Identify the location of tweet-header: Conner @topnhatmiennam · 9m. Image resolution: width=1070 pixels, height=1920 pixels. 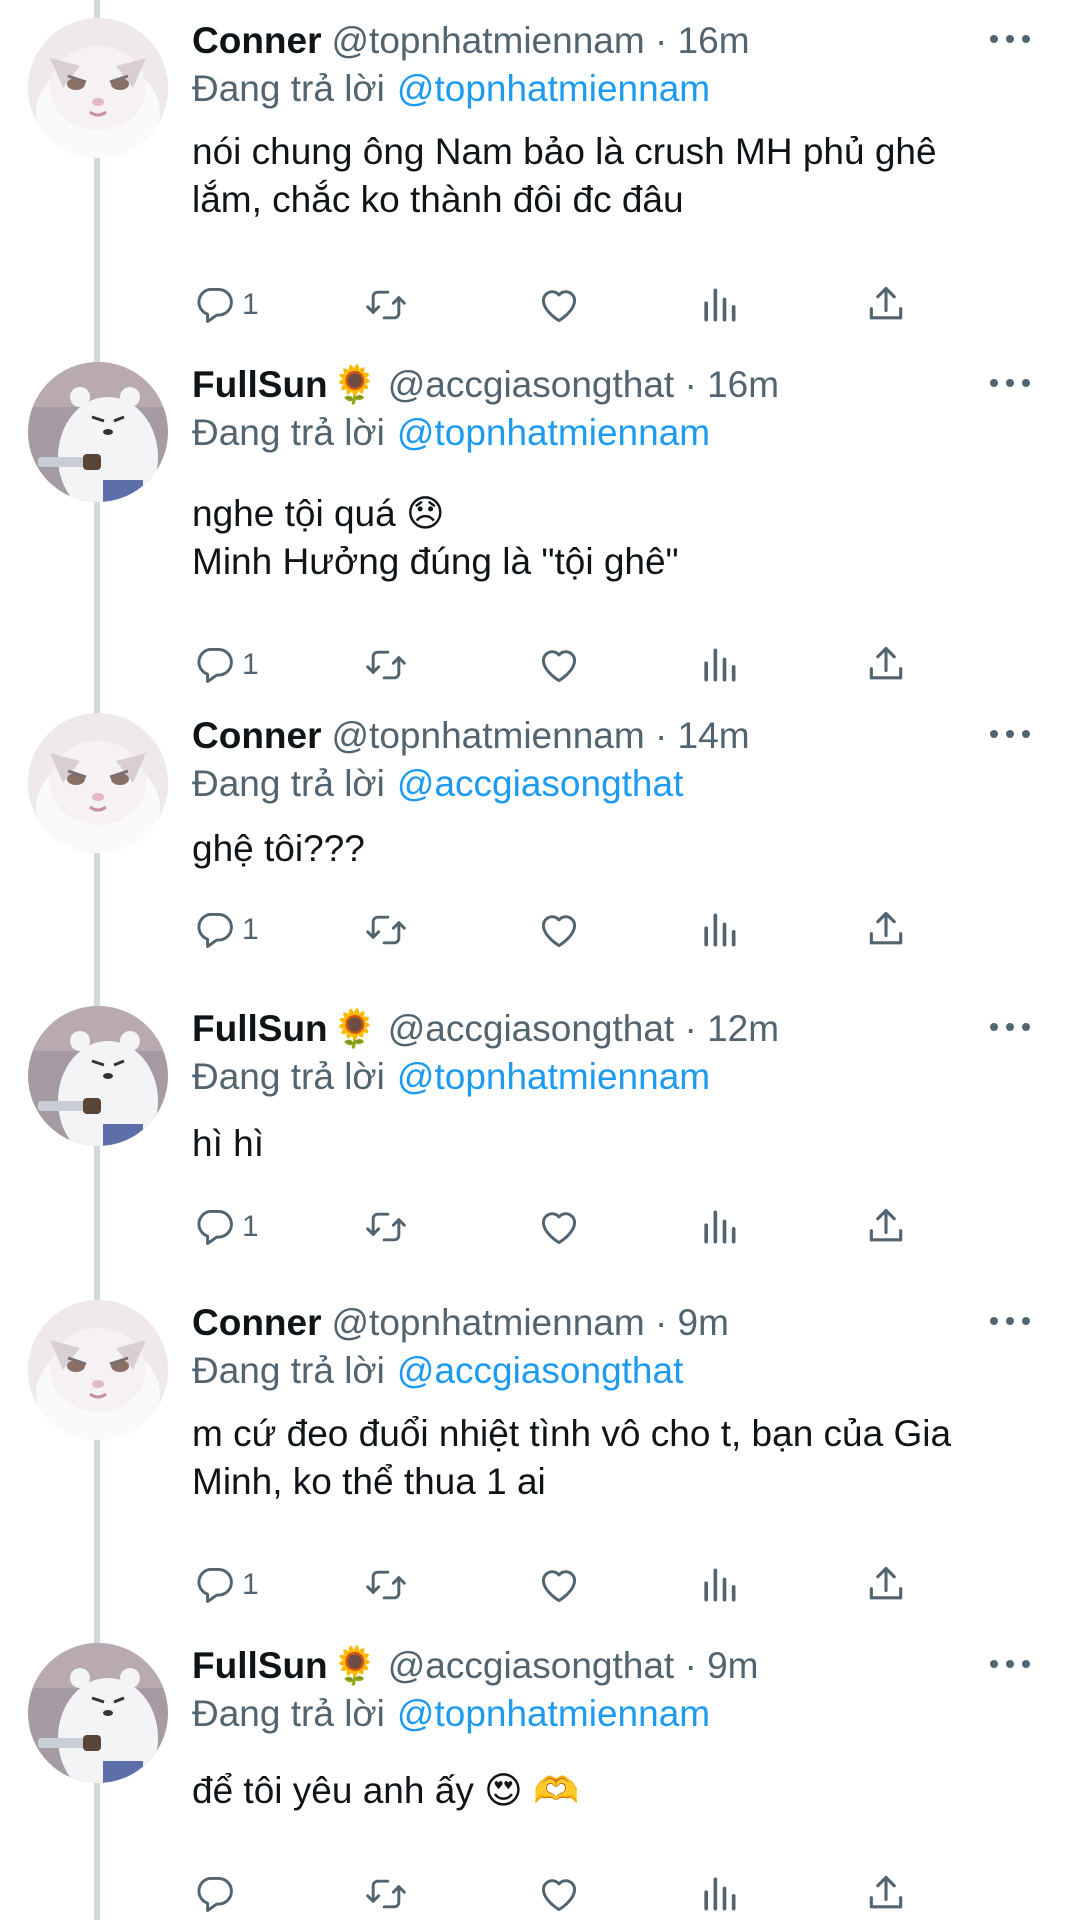
(460, 1323).